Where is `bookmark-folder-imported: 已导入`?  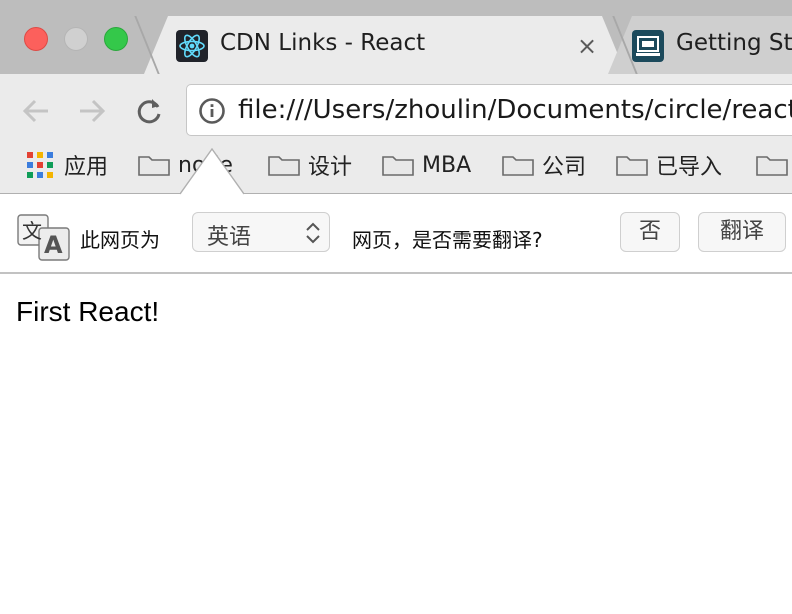
bookmark-folder-imported: 已导入 is located at coordinates (669, 165).